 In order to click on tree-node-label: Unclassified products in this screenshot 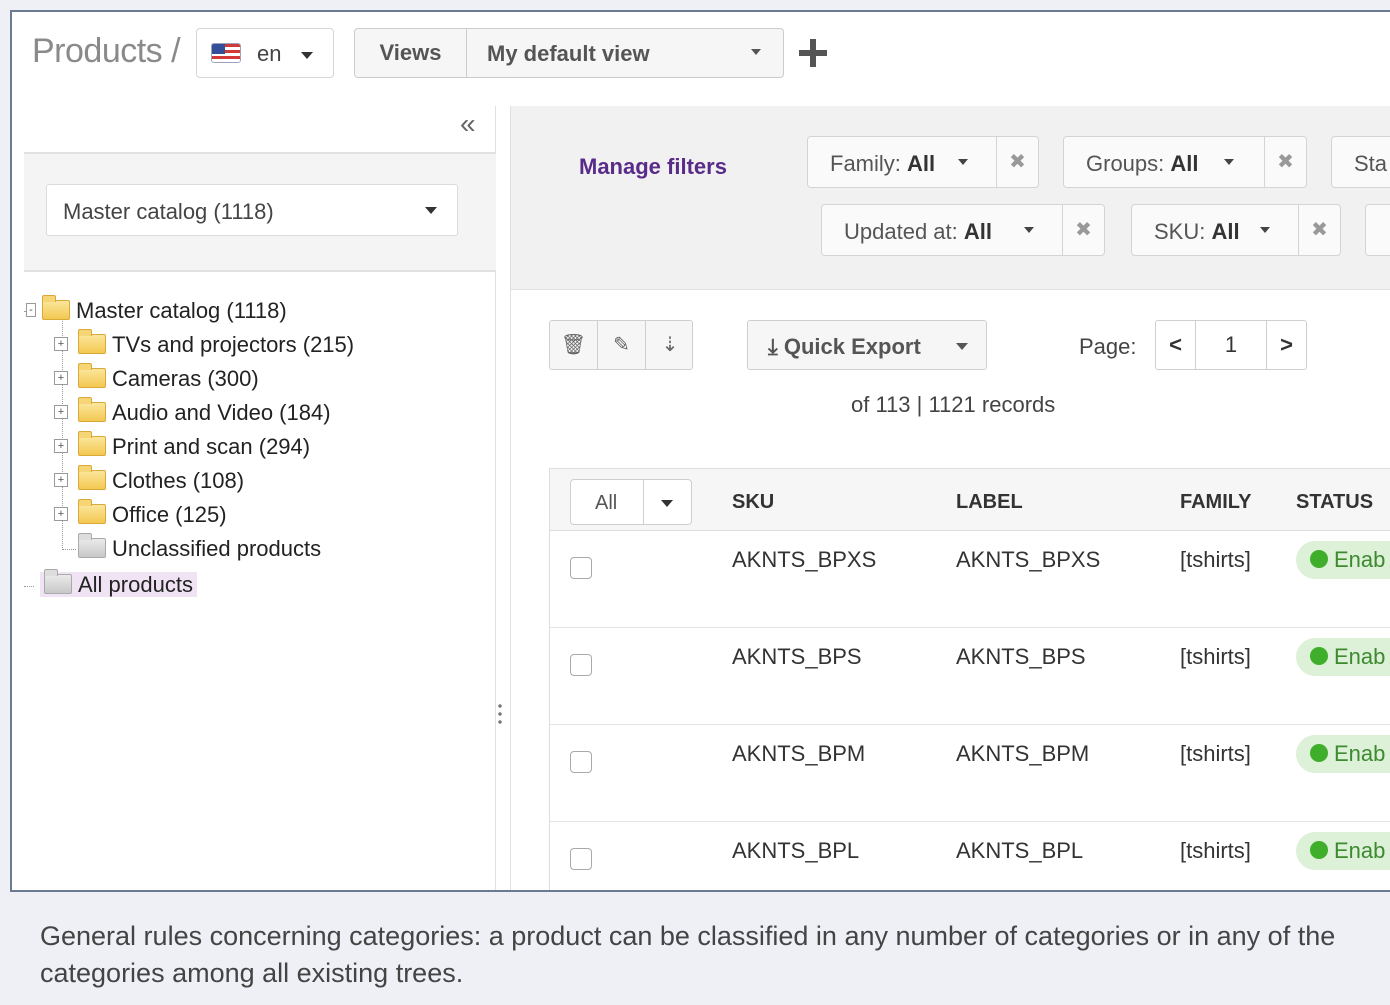, I will do `click(217, 548)`.